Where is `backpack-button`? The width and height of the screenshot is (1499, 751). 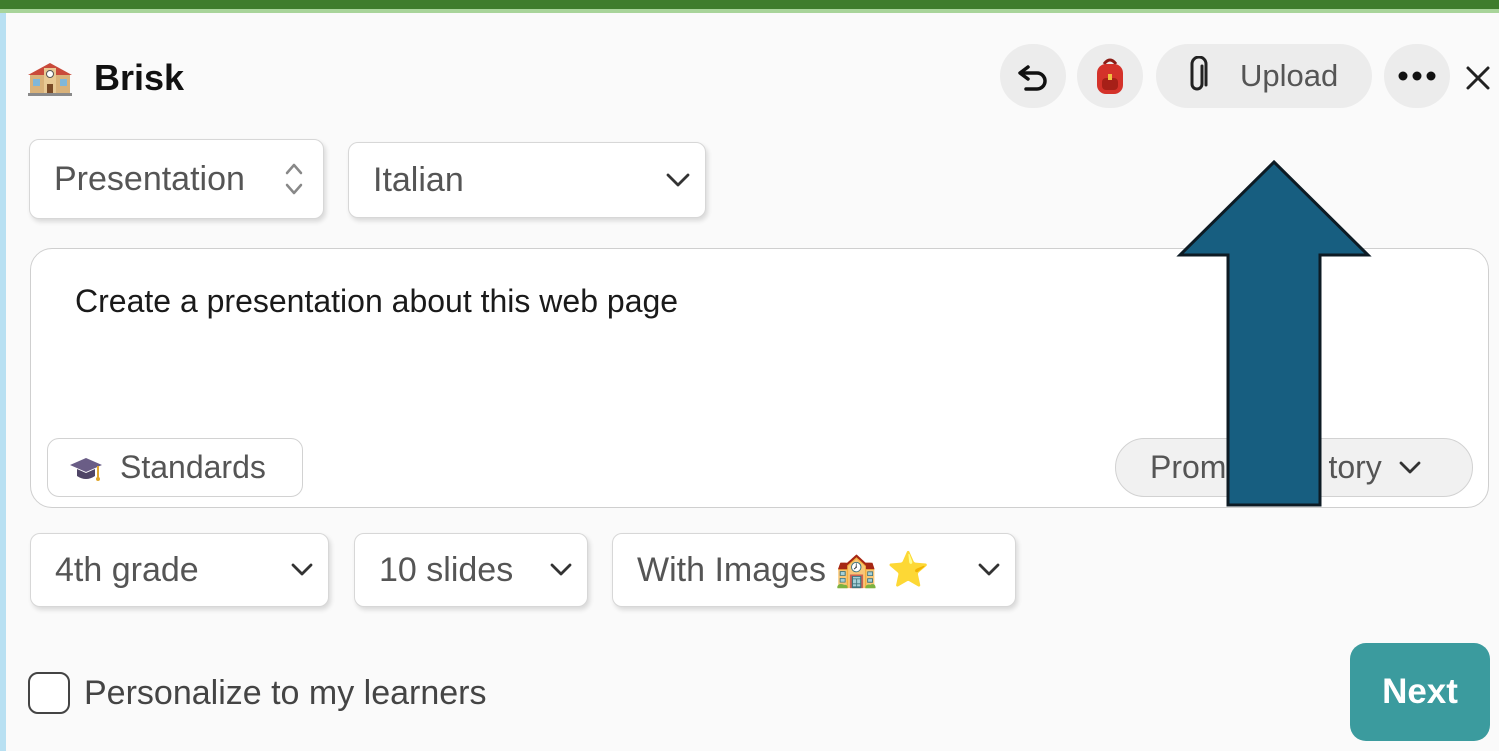
backpack-button is located at coordinates (1110, 76).